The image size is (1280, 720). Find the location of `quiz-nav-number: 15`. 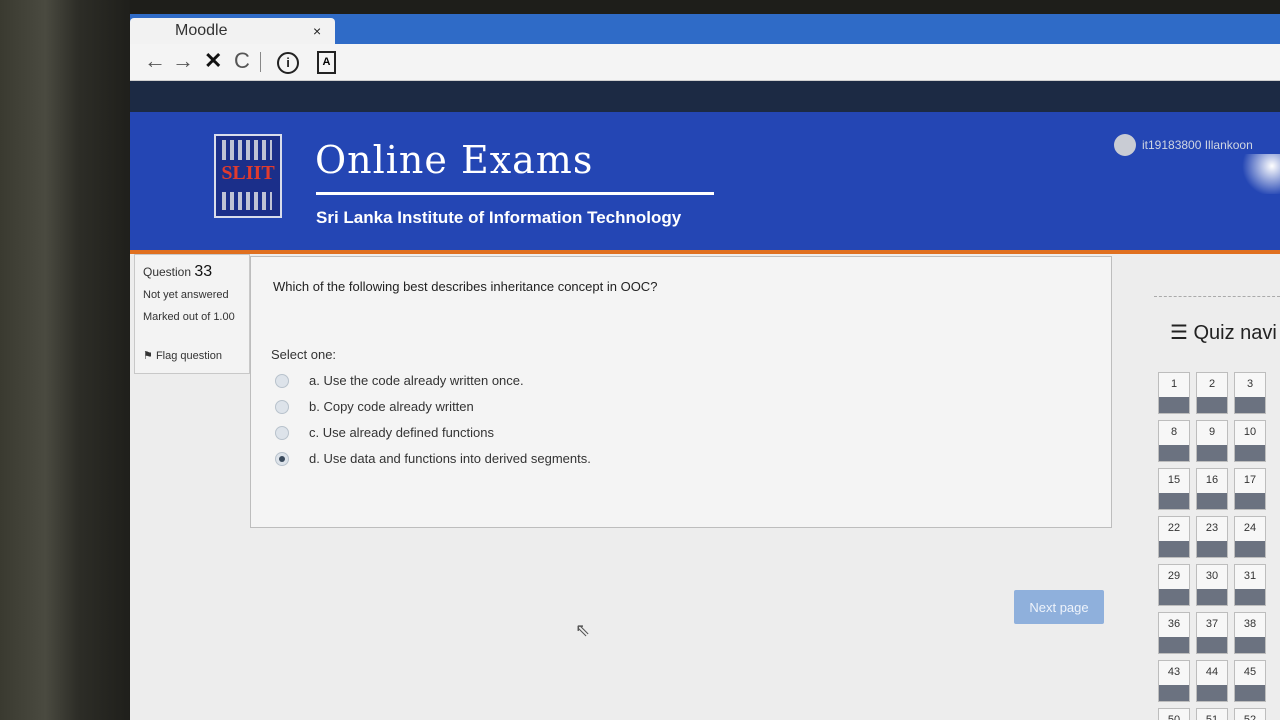

quiz-nav-number: 15 is located at coordinates (1174, 480).